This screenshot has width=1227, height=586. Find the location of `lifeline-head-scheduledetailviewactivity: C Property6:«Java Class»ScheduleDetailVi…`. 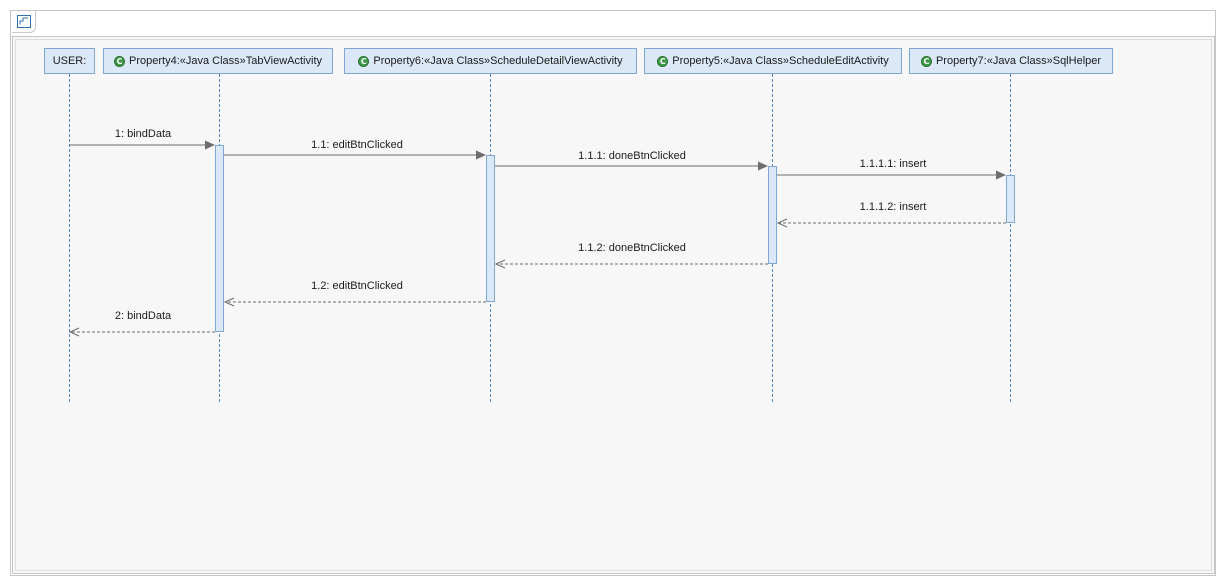

lifeline-head-scheduledetailviewactivity: C Property6:«Java Class»ScheduleDetailVi… is located at coordinates (490, 61).